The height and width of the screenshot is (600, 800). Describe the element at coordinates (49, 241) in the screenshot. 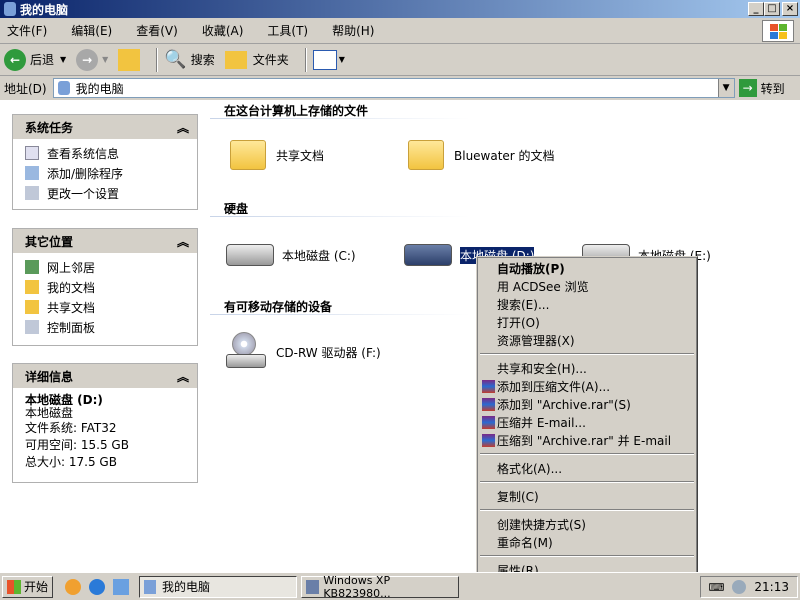

I see `panel-title: 其它位置` at that location.